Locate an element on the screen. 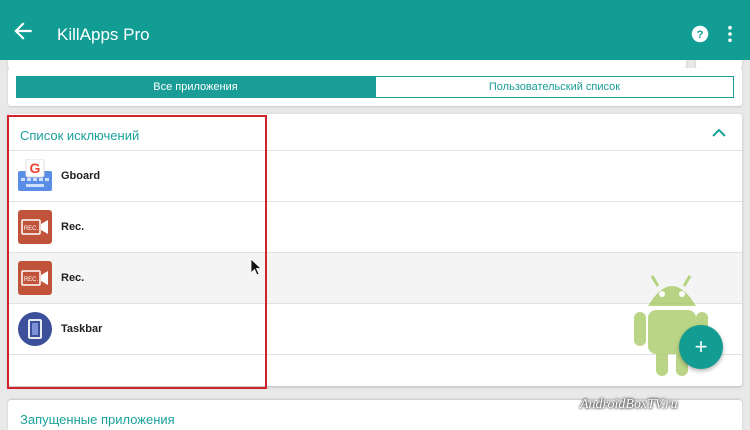 This screenshot has height=430, width=750. add-button: + is located at coordinates (701, 347).